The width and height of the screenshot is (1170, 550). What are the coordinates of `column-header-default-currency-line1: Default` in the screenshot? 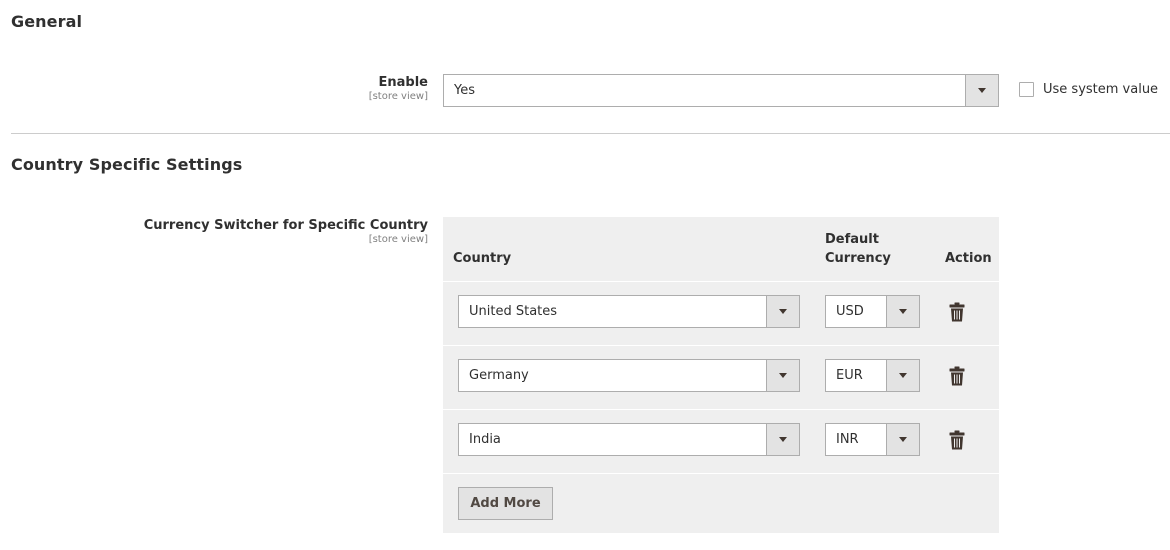 It's located at (852, 239).